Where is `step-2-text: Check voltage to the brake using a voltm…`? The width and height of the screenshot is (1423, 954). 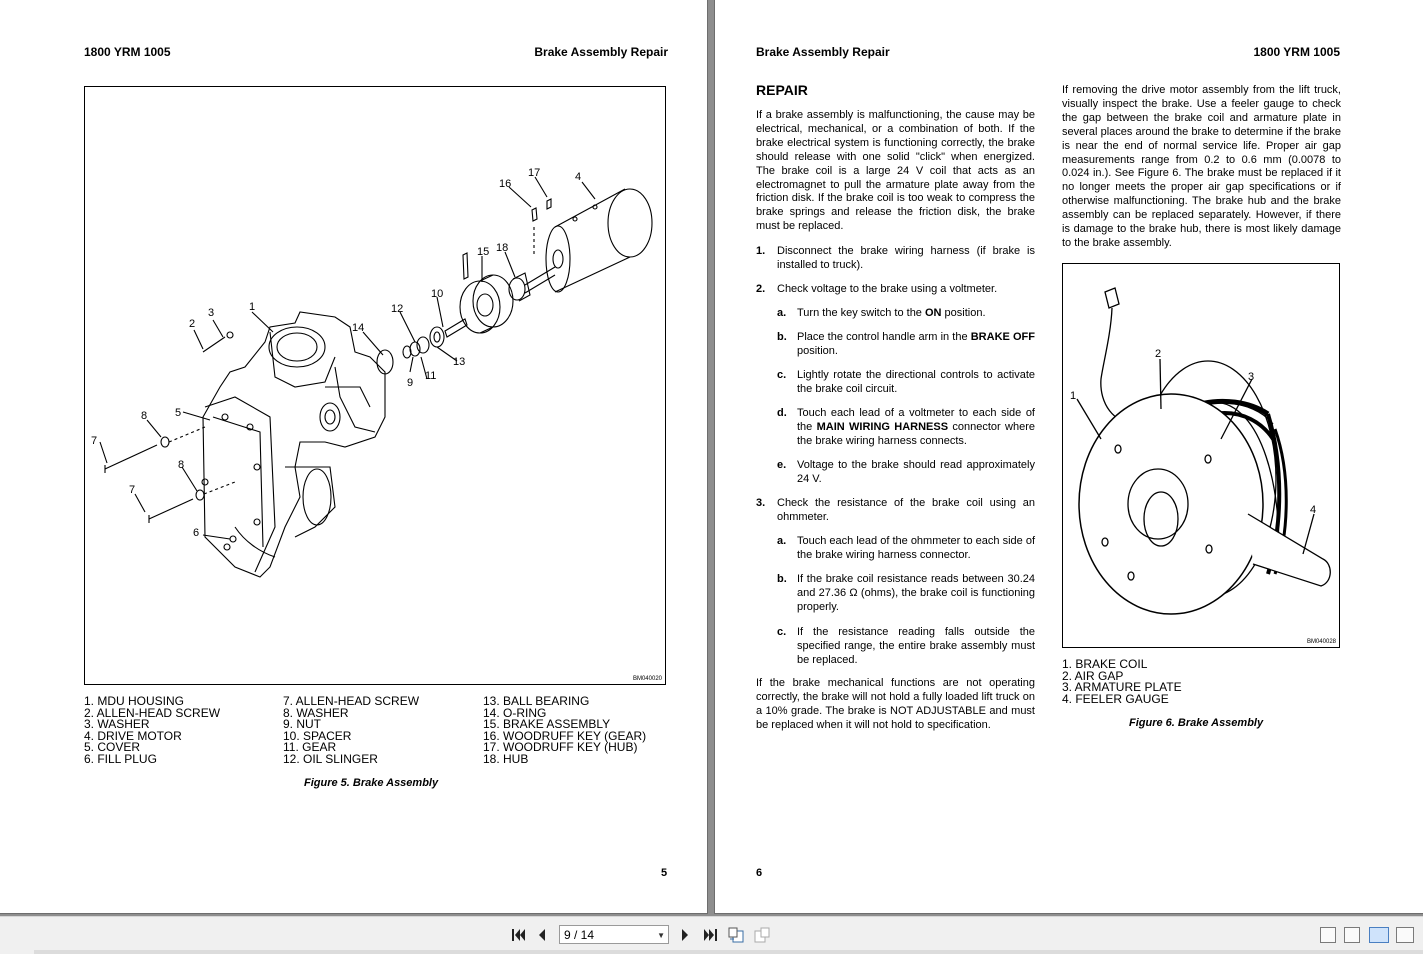 step-2-text: Check voltage to the brake using a voltm… is located at coordinates (887, 289).